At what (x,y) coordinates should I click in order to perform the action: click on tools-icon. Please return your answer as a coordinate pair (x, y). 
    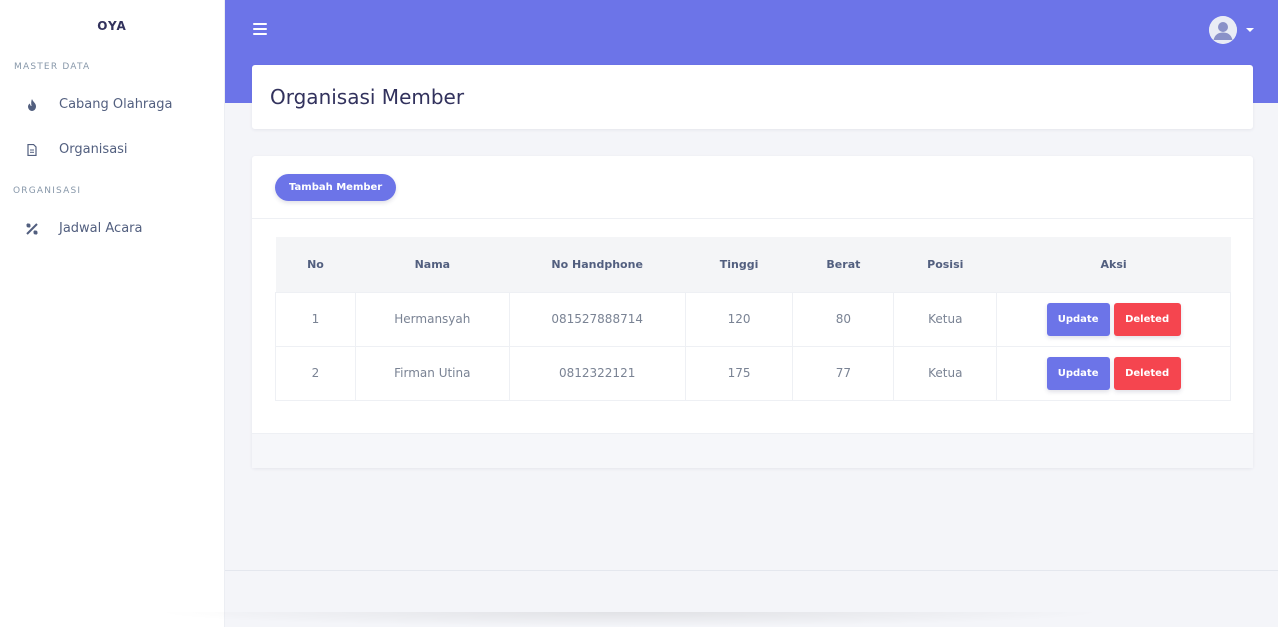
    Looking at the image, I should click on (32, 228).